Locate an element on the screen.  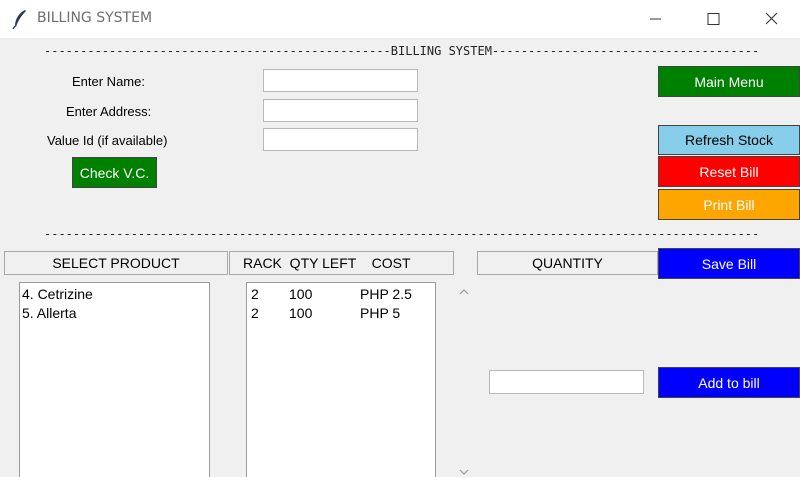
table-row: 2 100 PHP 2.5 is located at coordinates (343, 294).